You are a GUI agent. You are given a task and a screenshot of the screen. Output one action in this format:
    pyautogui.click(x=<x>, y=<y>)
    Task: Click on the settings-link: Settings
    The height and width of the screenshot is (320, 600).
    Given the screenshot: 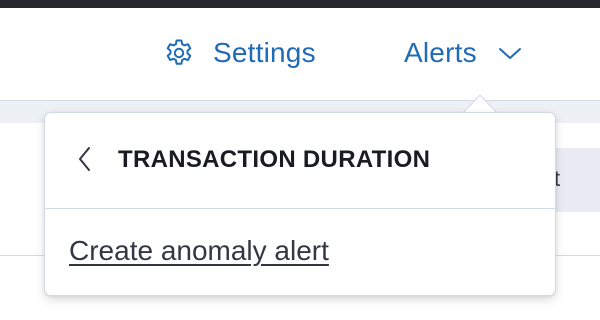 What is the action you would take?
    pyautogui.click(x=239, y=53)
    